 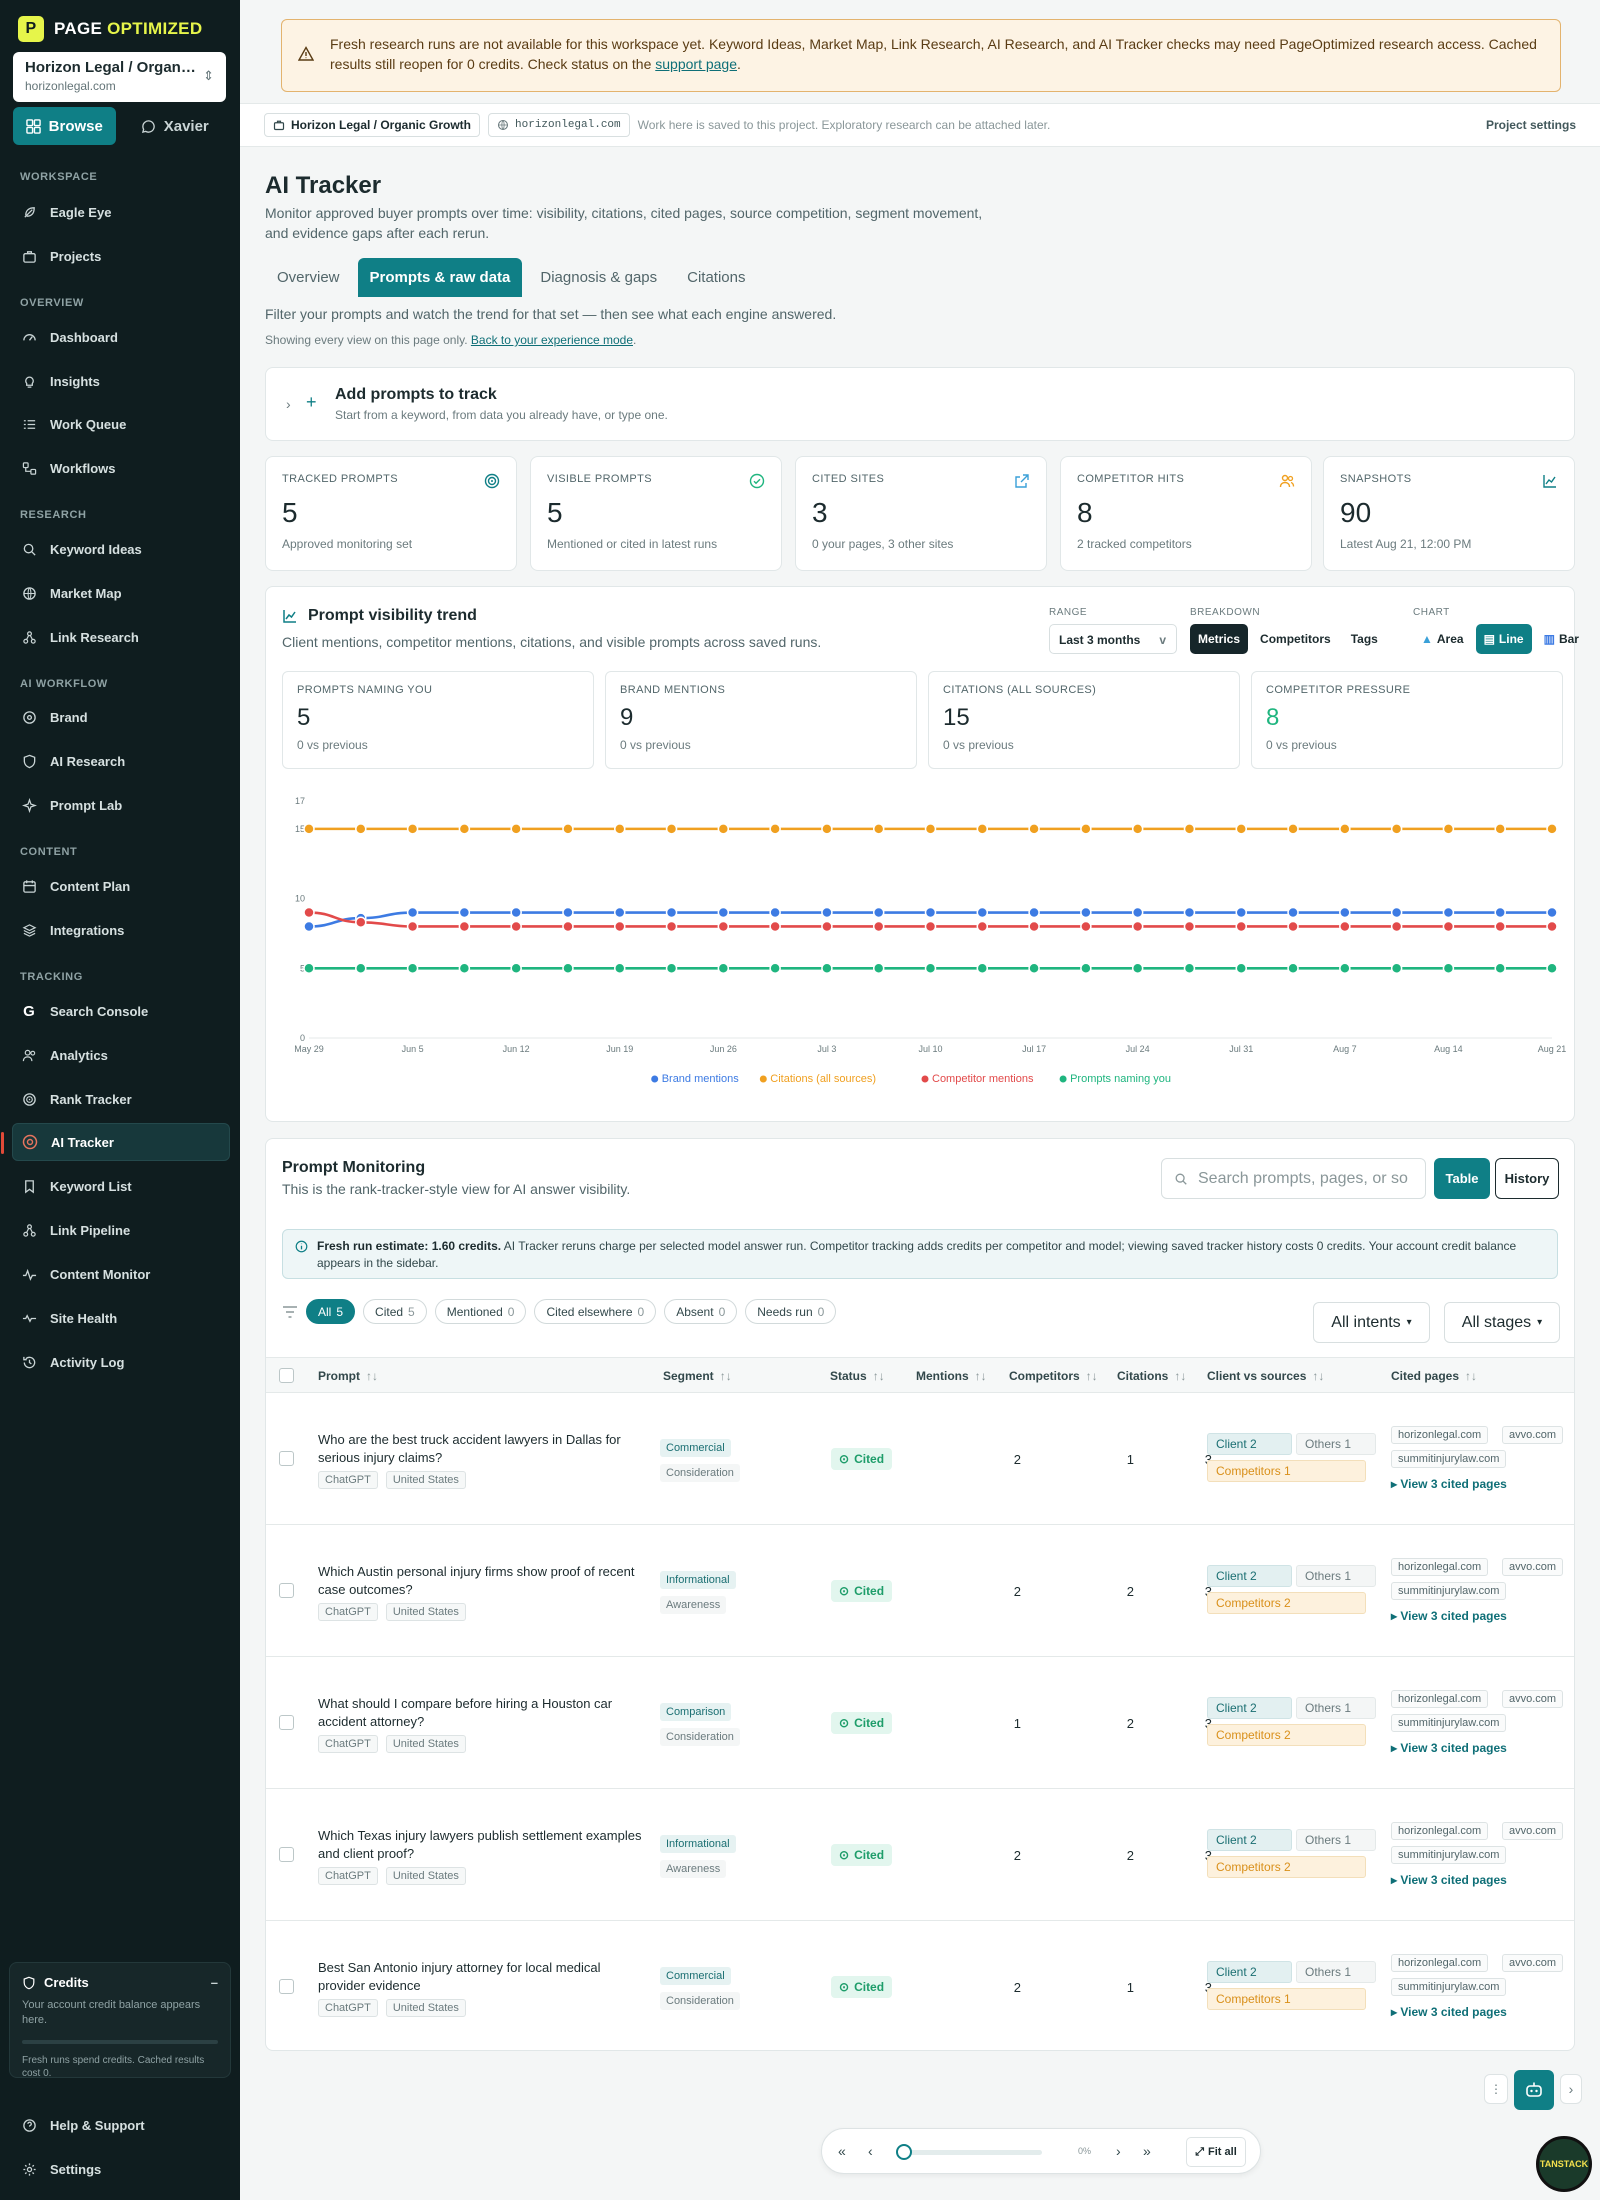 I want to click on drag-handle: ⋮, so click(x=1496, y=2089).